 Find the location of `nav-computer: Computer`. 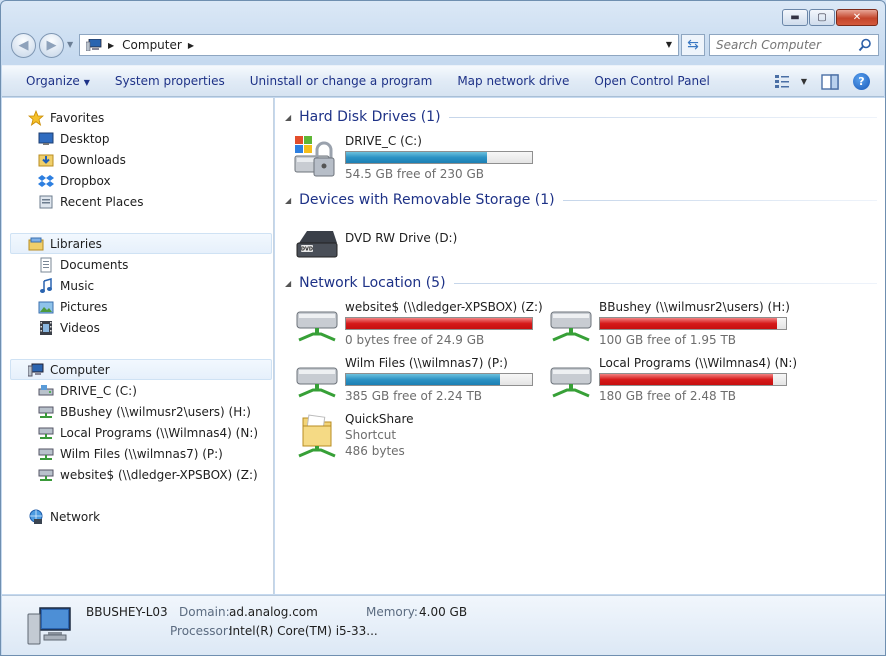

nav-computer: Computer is located at coordinates (141, 369).